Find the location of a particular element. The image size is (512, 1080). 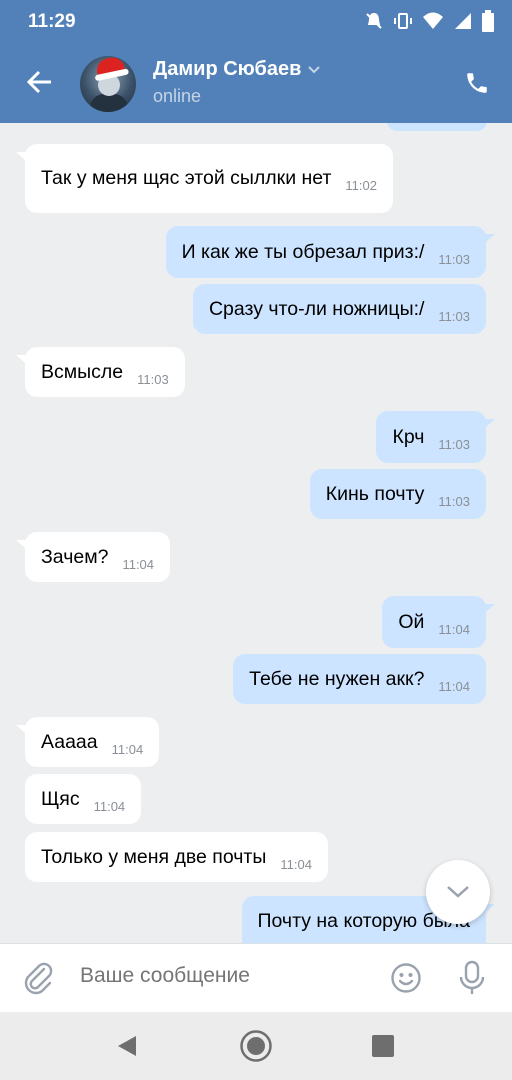

status-time: 11:29 is located at coordinates (52, 21).